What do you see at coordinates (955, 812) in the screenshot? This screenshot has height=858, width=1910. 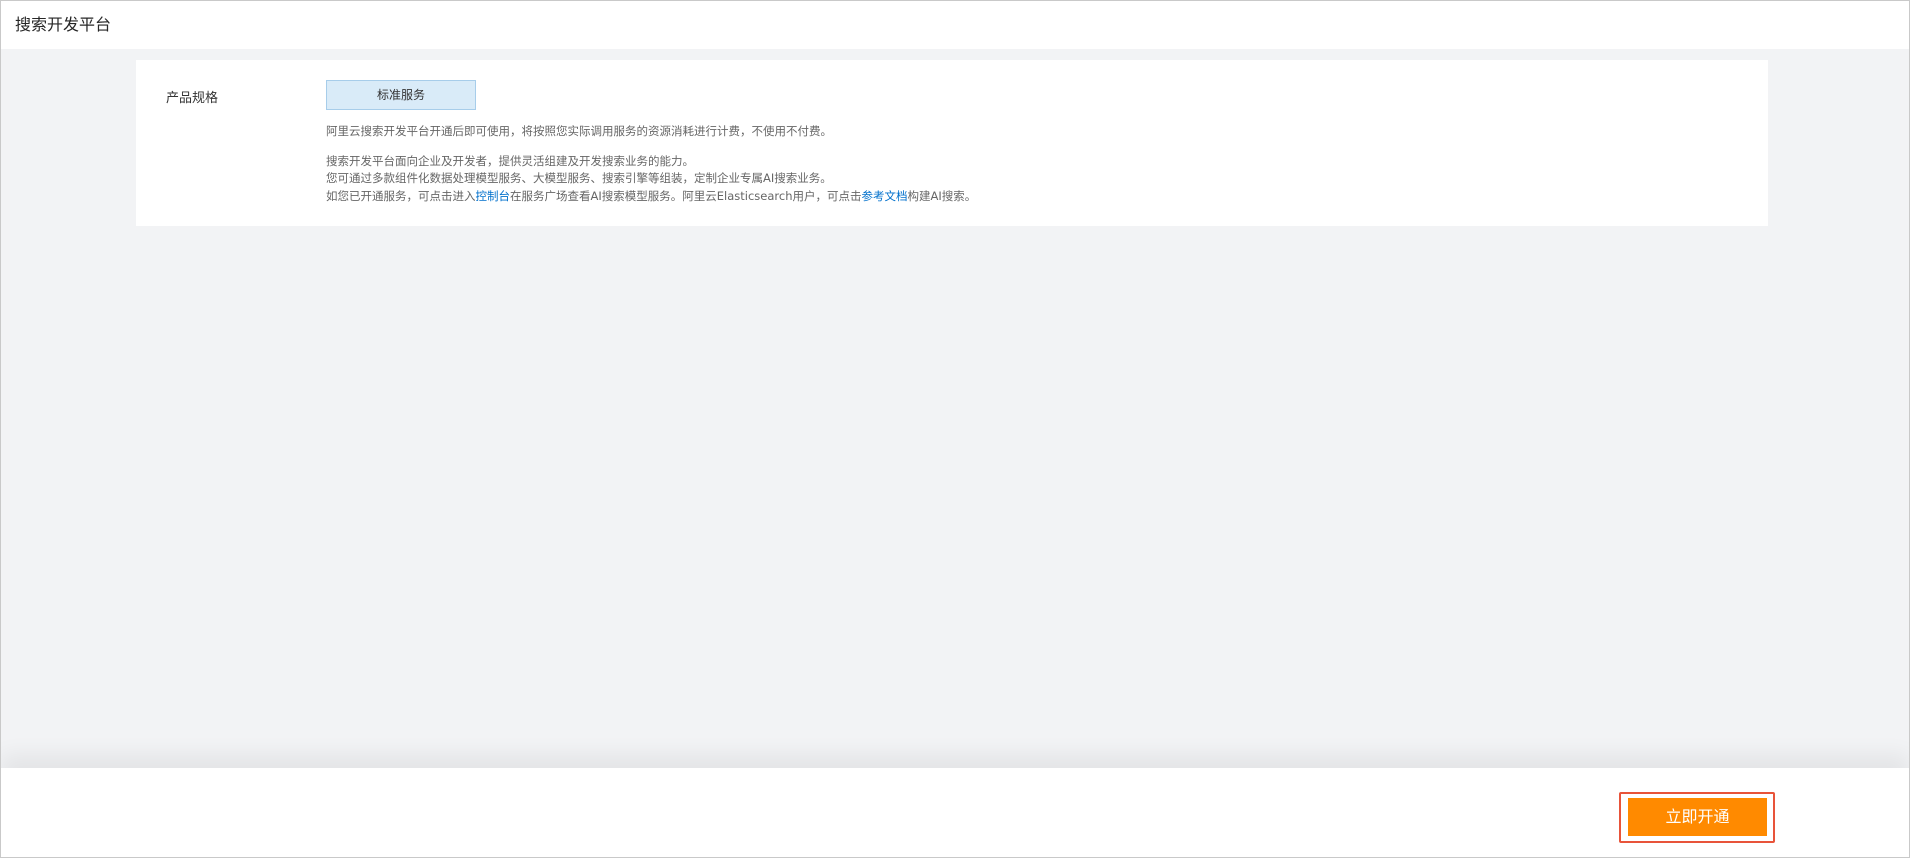 I see `footer-bar: 立即开通` at bounding box center [955, 812].